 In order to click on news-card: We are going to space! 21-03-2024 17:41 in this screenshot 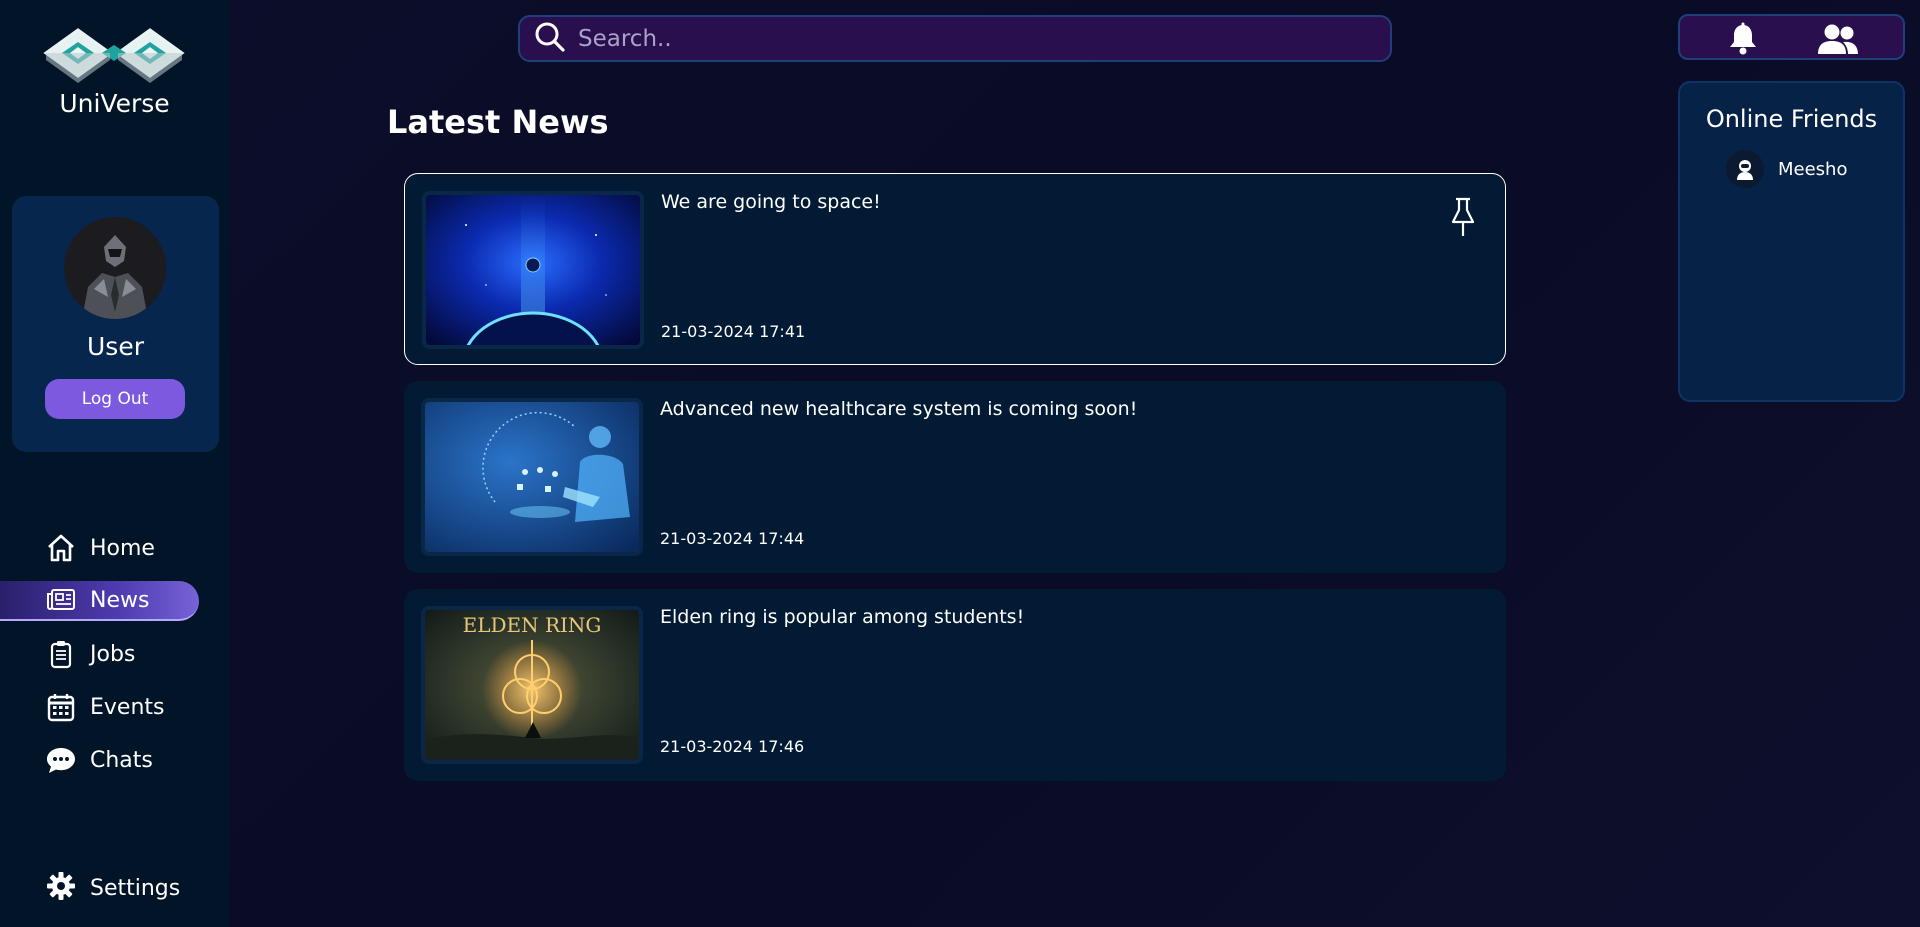, I will do `click(955, 269)`.